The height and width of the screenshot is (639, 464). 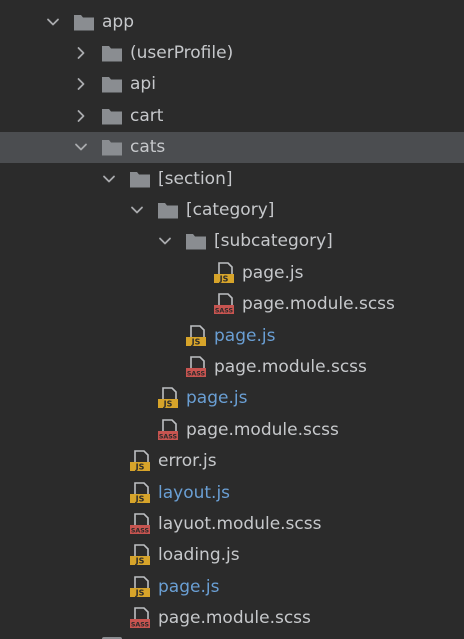 I want to click on tree-item-label: (userProfile), so click(x=182, y=53).